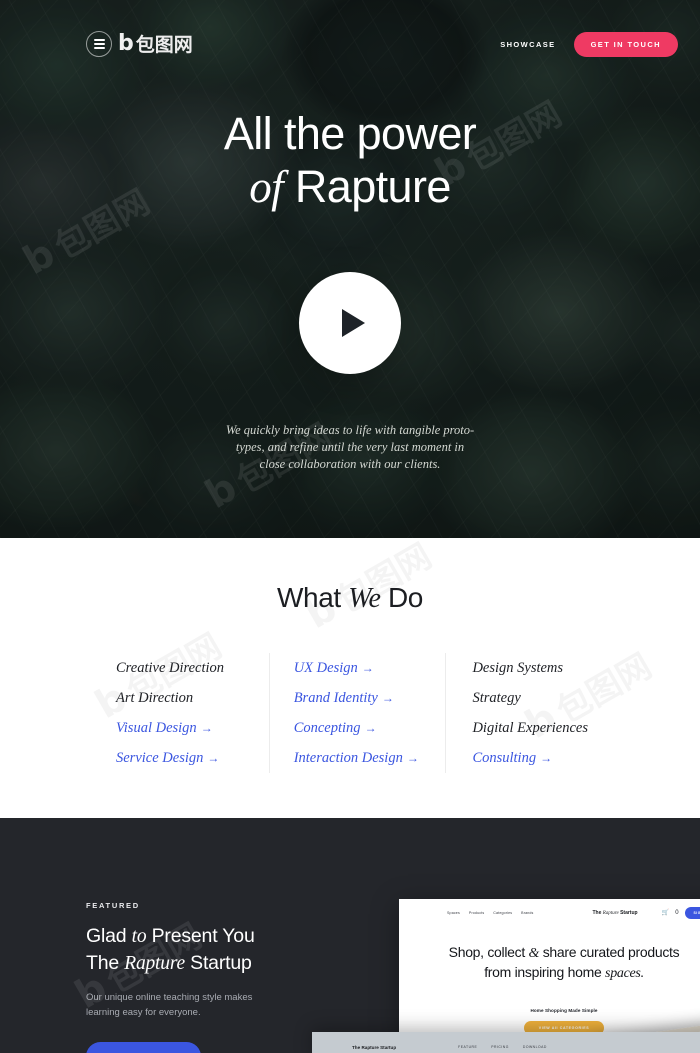 Image resolution: width=700 pixels, height=1053 pixels. I want to click on service-link: Consulting →, so click(530, 758).